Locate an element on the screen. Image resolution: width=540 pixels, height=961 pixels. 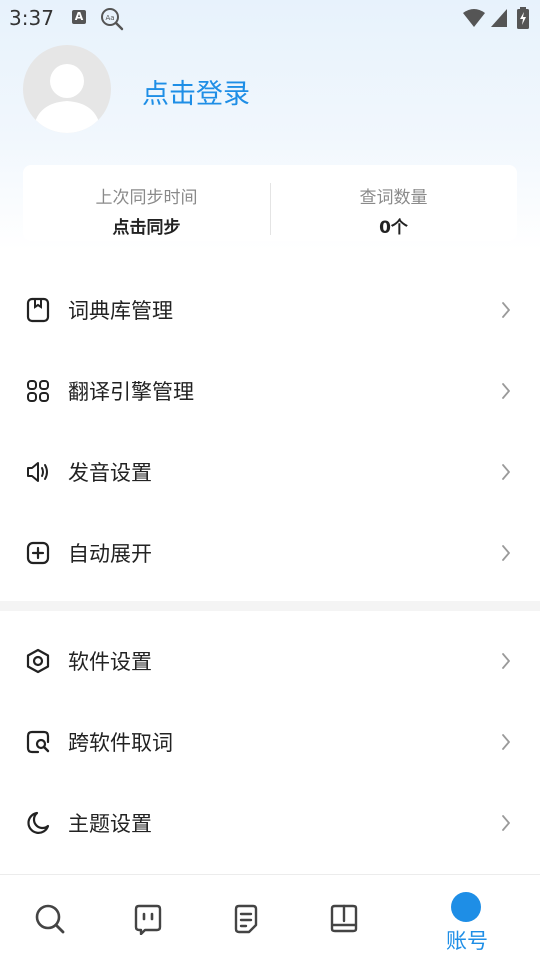
keyboard-a-icon: A is located at coordinates (79, 17).